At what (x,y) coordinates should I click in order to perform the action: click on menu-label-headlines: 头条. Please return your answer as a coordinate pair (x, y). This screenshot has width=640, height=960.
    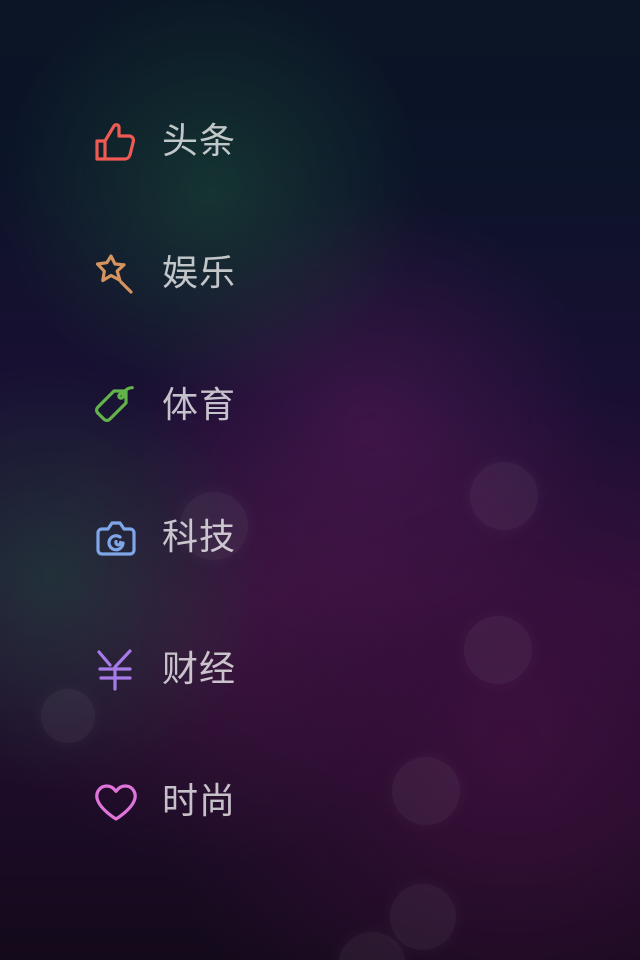
    Looking at the image, I should click on (199, 141).